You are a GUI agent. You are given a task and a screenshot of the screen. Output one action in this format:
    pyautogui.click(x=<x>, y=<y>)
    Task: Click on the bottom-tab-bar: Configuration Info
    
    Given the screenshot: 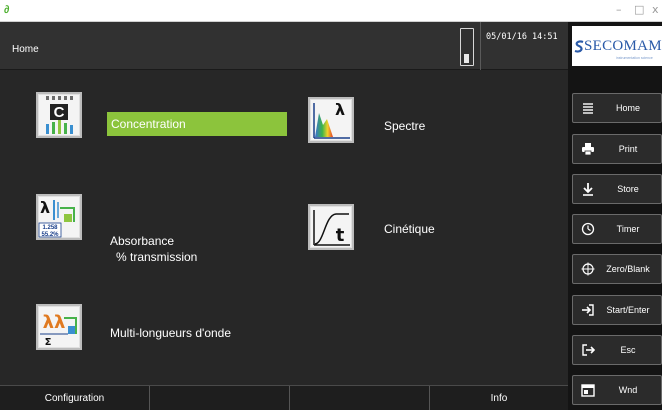 What is the action you would take?
    pyautogui.click(x=284, y=397)
    